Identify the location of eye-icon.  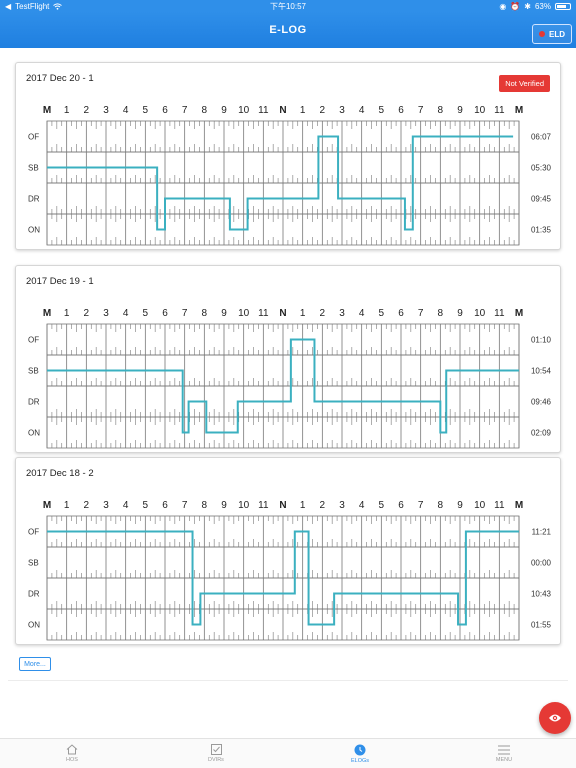
(555, 718).